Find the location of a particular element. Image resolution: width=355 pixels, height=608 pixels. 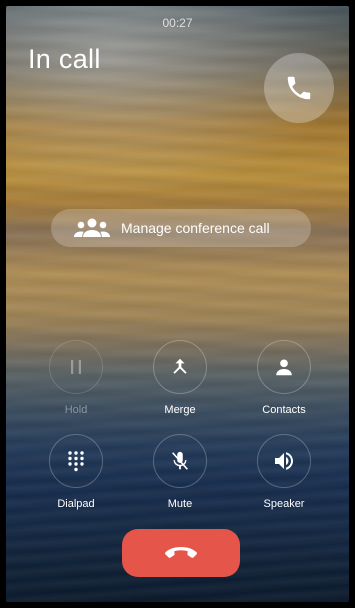

merge-label: Merge is located at coordinates (180, 410).